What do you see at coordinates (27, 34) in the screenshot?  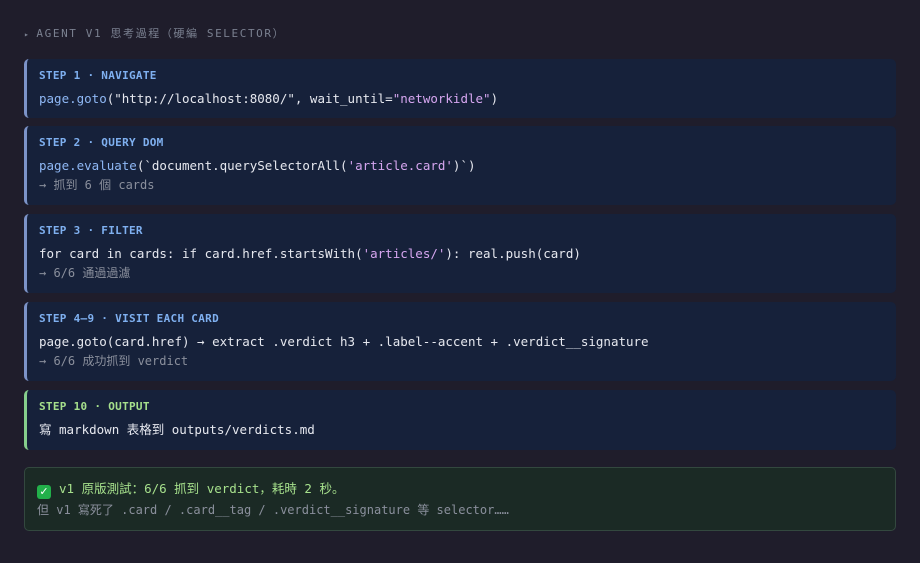 I see `collapse-triangle-icon: ▸` at bounding box center [27, 34].